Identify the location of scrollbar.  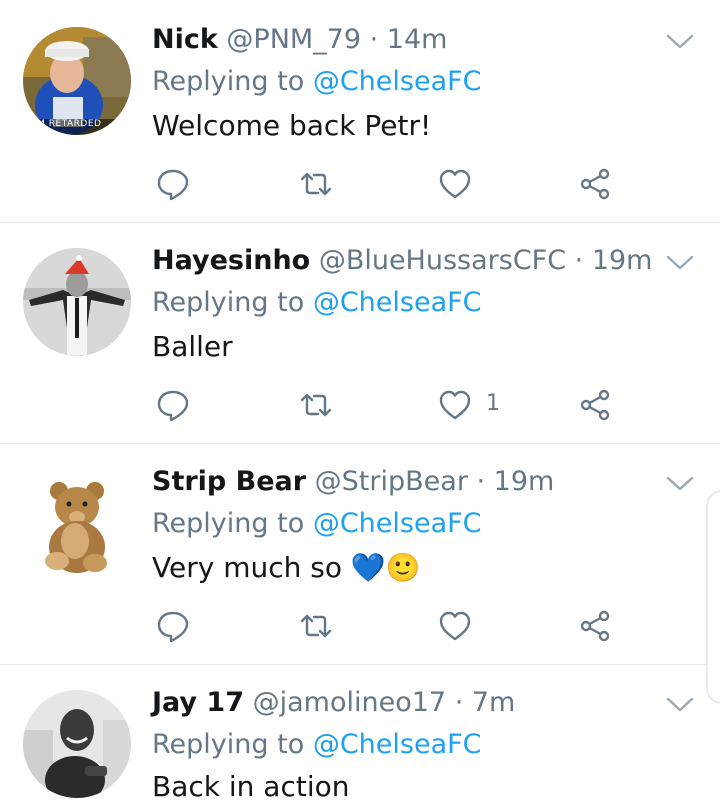
(713, 597).